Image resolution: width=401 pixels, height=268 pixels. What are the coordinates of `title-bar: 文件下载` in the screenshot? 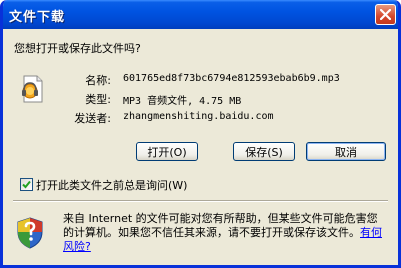 It's located at (200, 14).